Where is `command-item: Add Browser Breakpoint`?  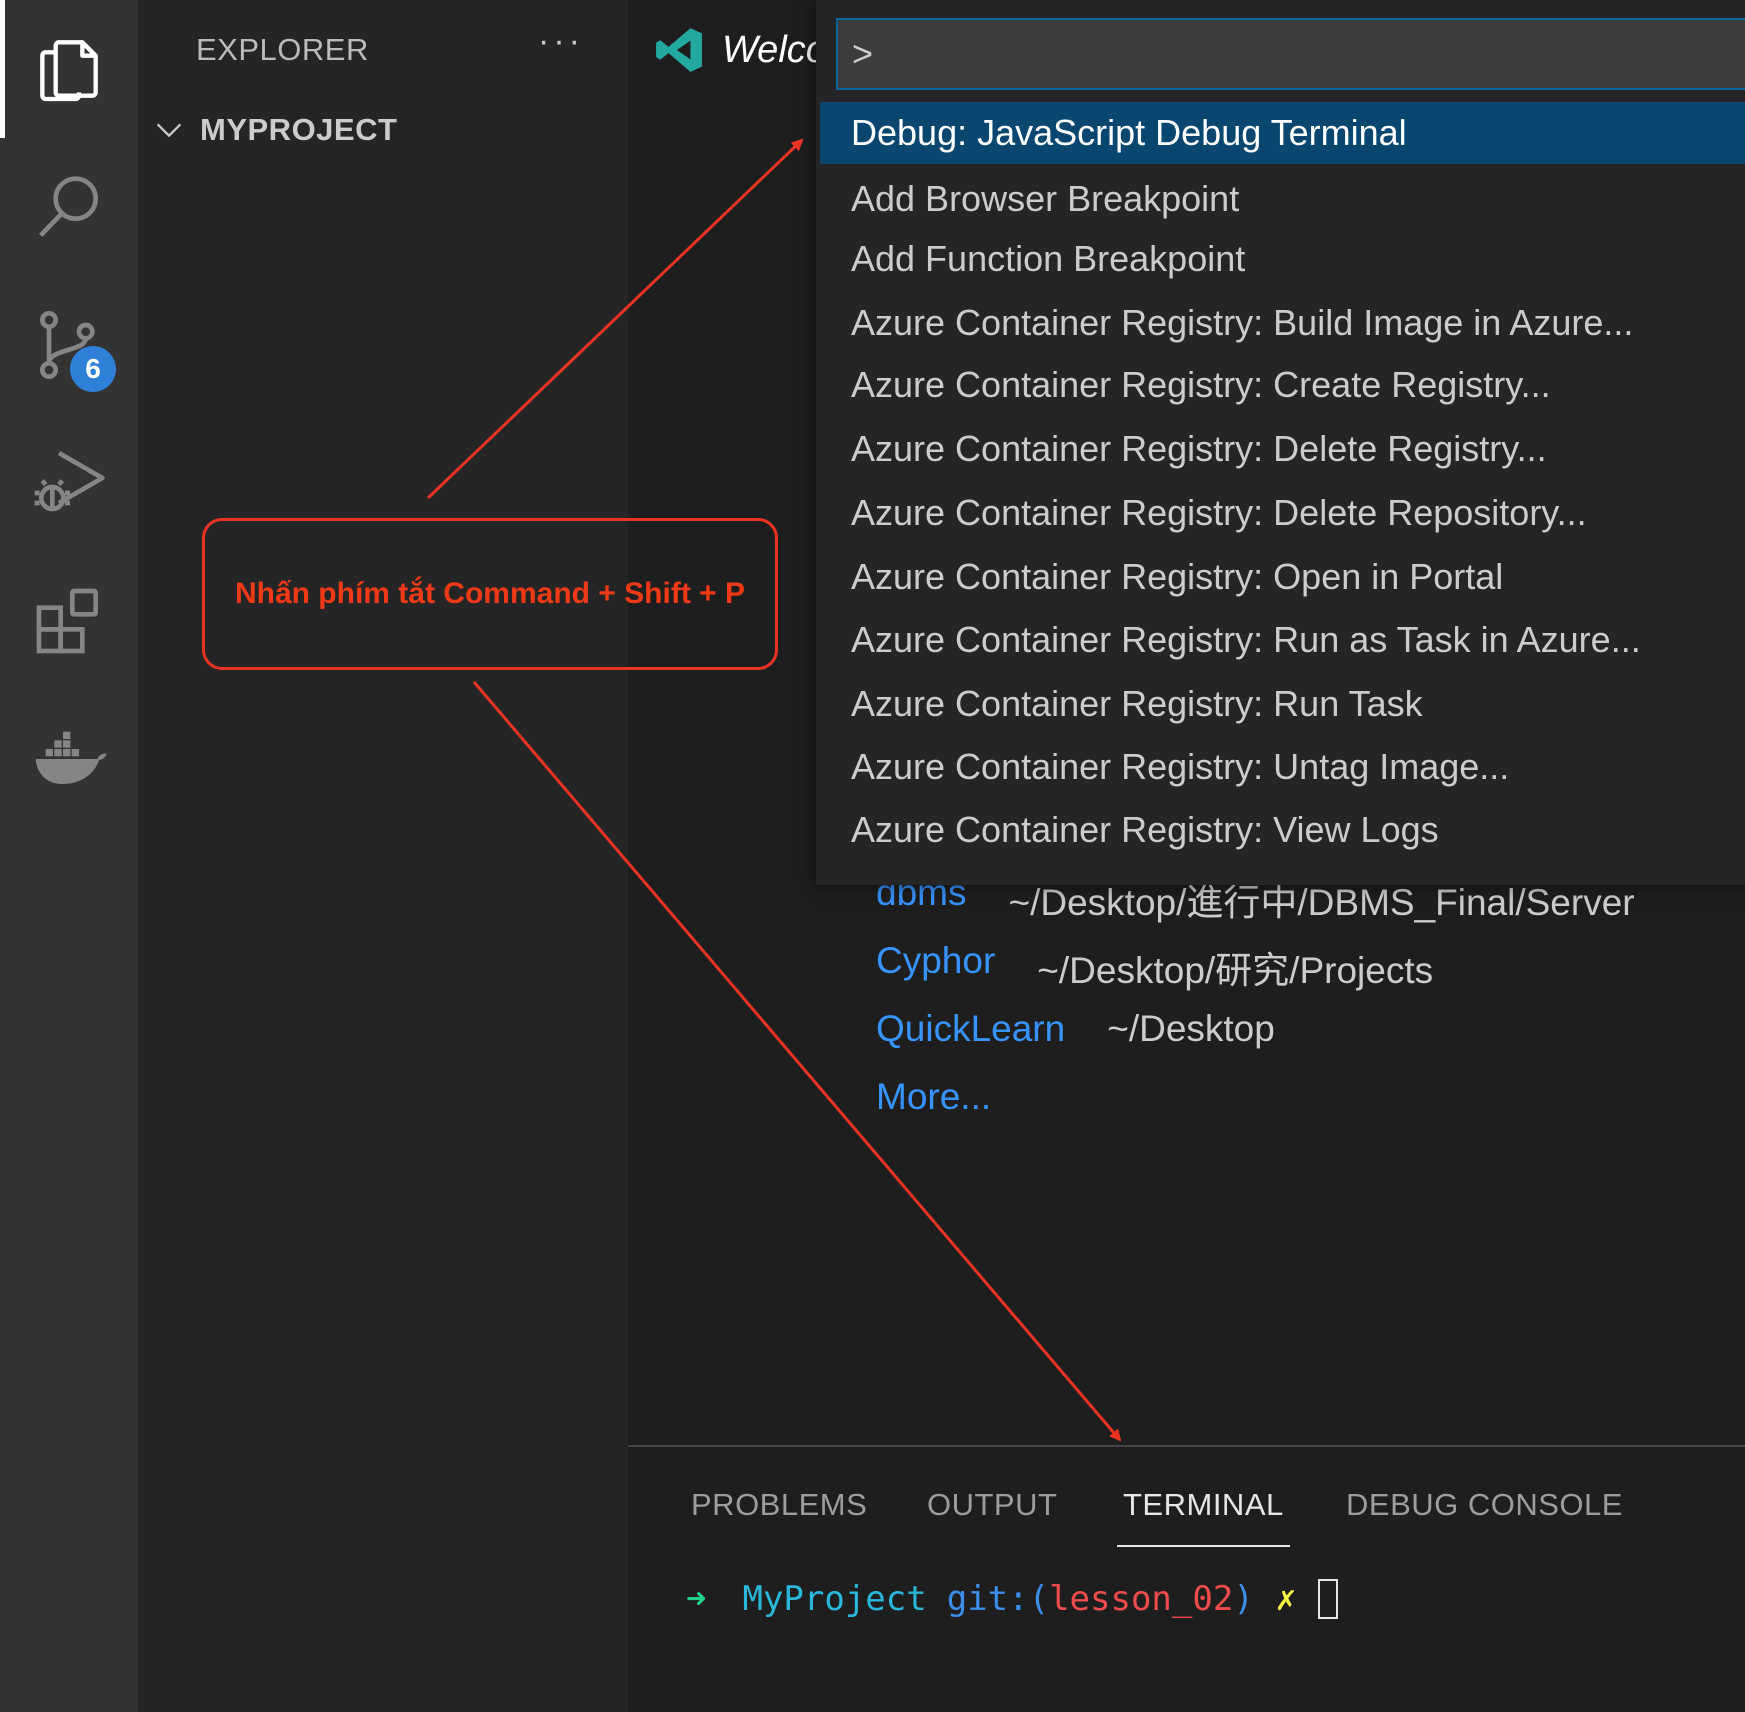 command-item: Add Browser Breakpoint is located at coordinates (1282, 199).